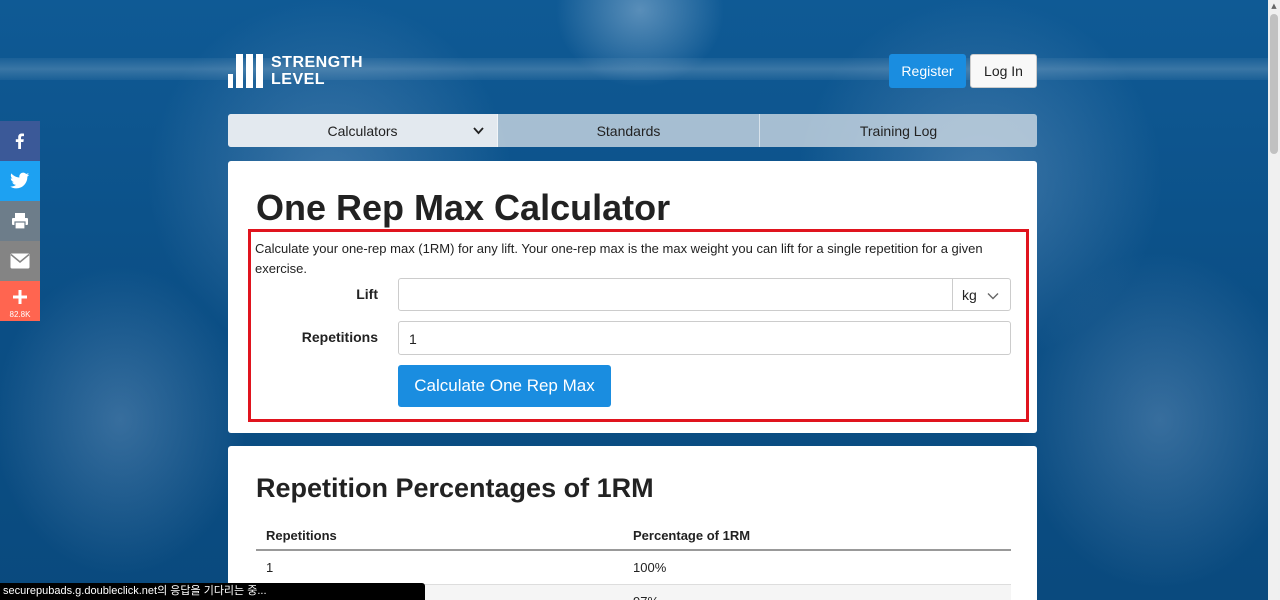 The height and width of the screenshot is (600, 1280). Describe the element at coordinates (301, 535) in the screenshot. I see `table-header-cell: Repetitions` at that location.